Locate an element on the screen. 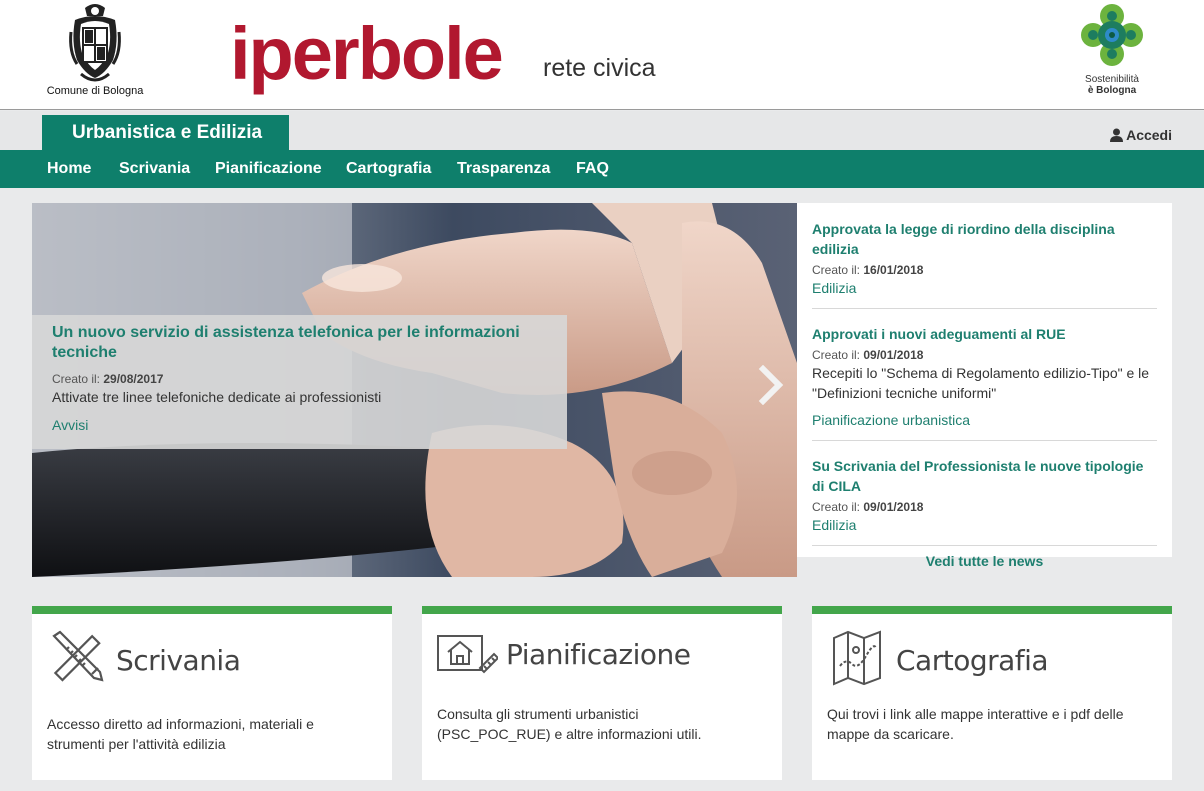 This screenshot has height=791, width=1204. news-date: Creato il: 16/01/2018 is located at coordinates (984, 270).